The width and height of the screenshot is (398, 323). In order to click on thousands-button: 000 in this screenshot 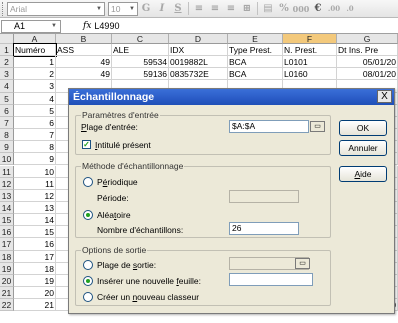, I will do `click(301, 9)`.